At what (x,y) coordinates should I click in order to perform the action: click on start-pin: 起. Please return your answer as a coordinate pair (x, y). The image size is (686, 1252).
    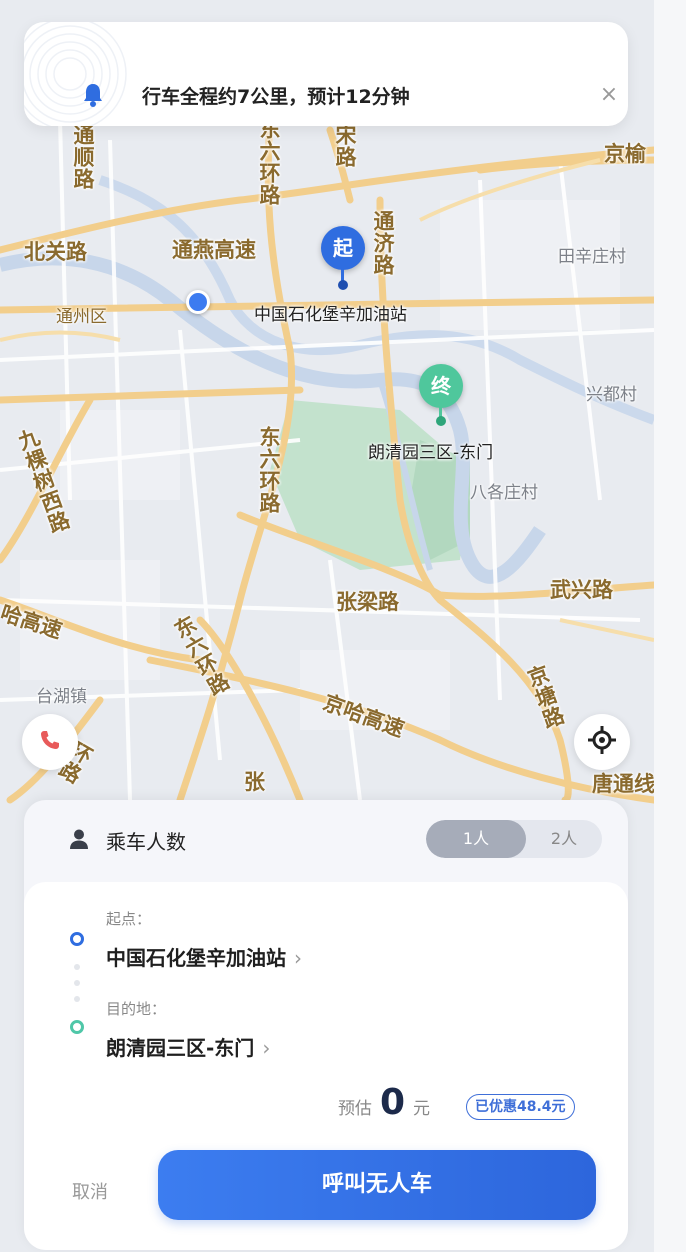
    Looking at the image, I should click on (343, 248).